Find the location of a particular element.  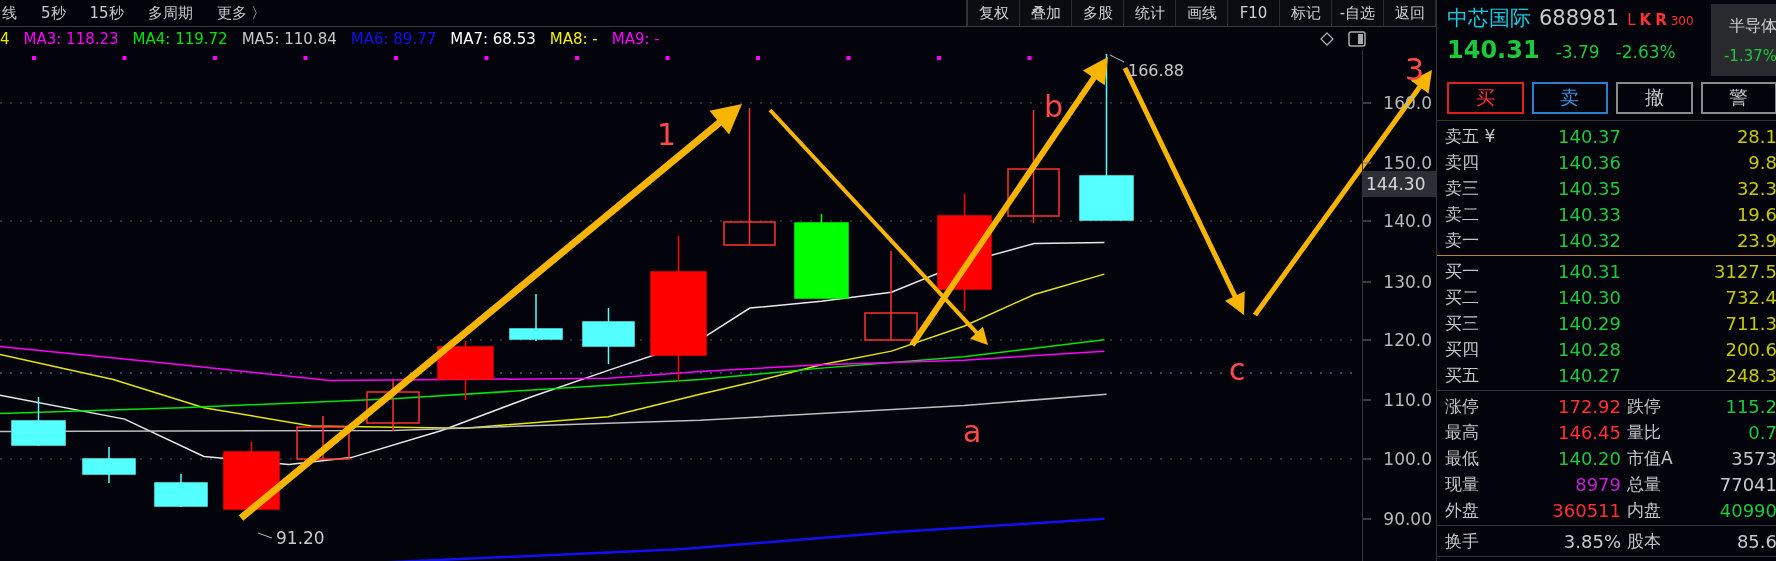

period-tab: 5秒 is located at coordinates (53, 13).